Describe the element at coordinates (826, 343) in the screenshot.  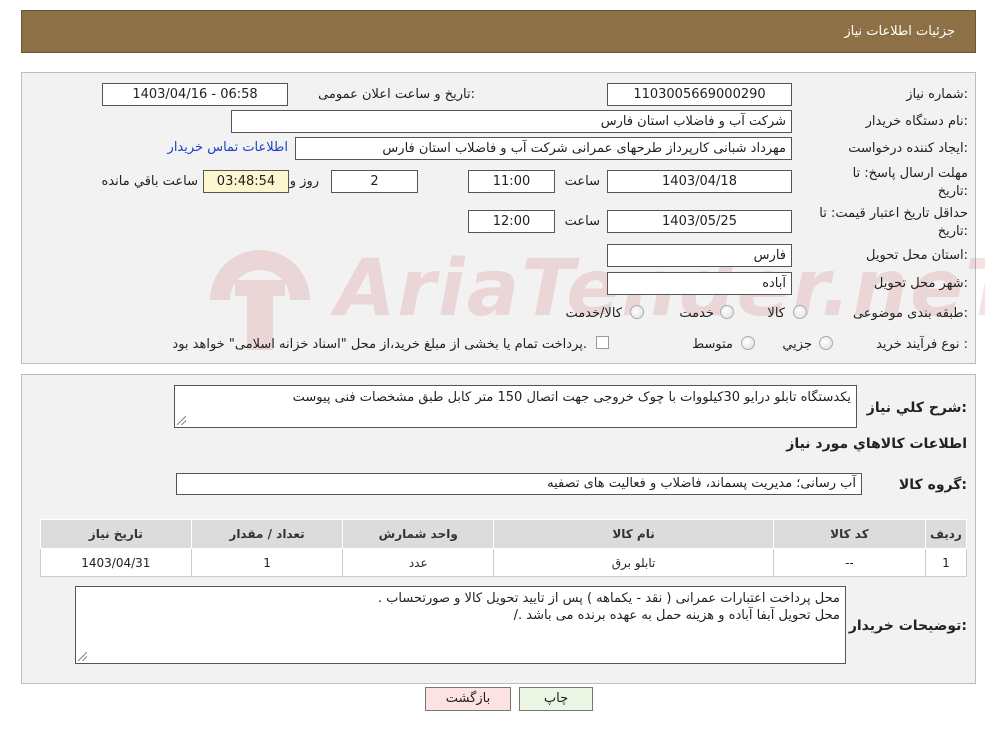
I see `process-minor-radio` at that location.